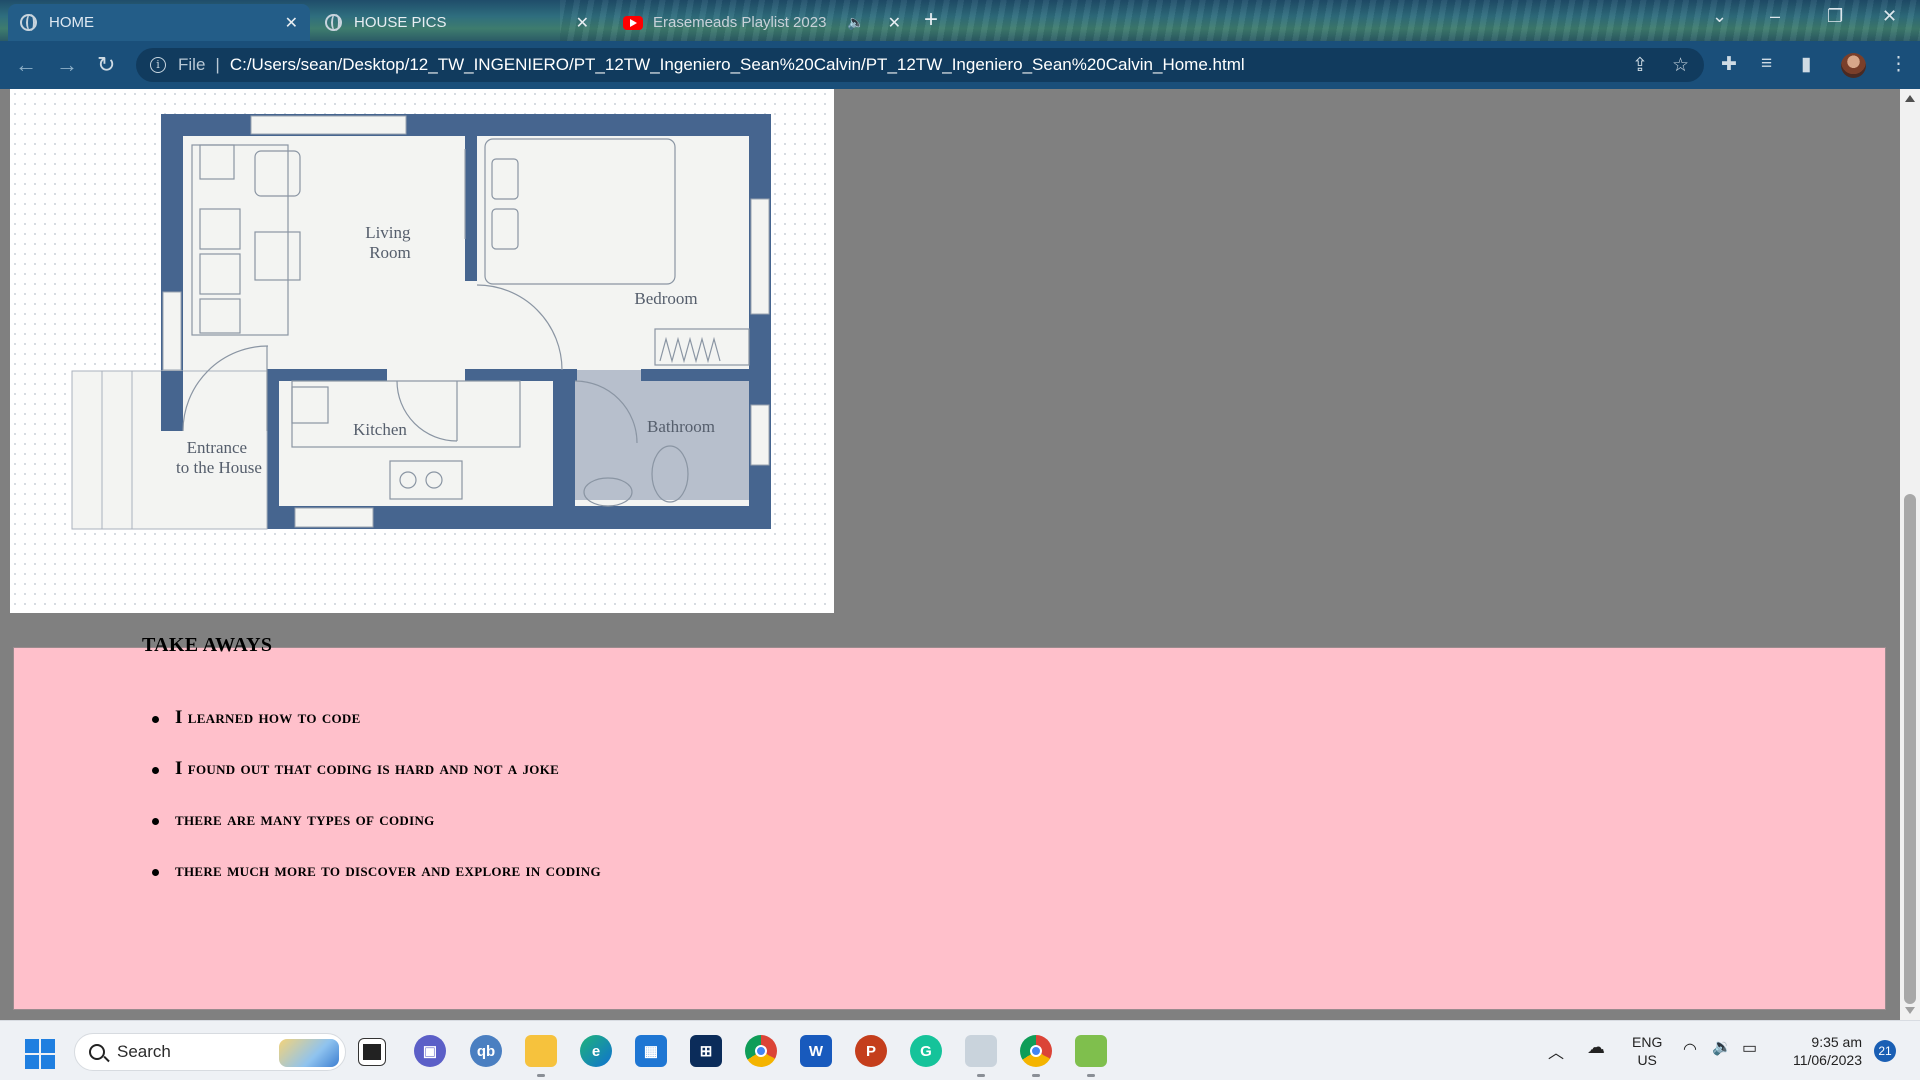 The width and height of the screenshot is (1920, 1080). I want to click on bookmark-star-icon: ☆, so click(1680, 65).